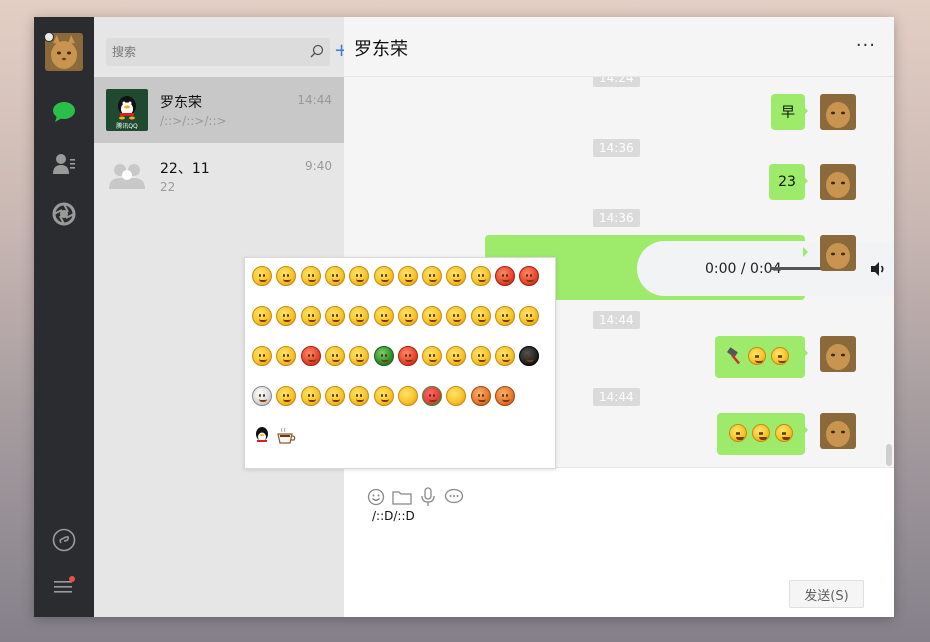 The image size is (930, 642). I want to click on mic-icon, so click(428, 497).